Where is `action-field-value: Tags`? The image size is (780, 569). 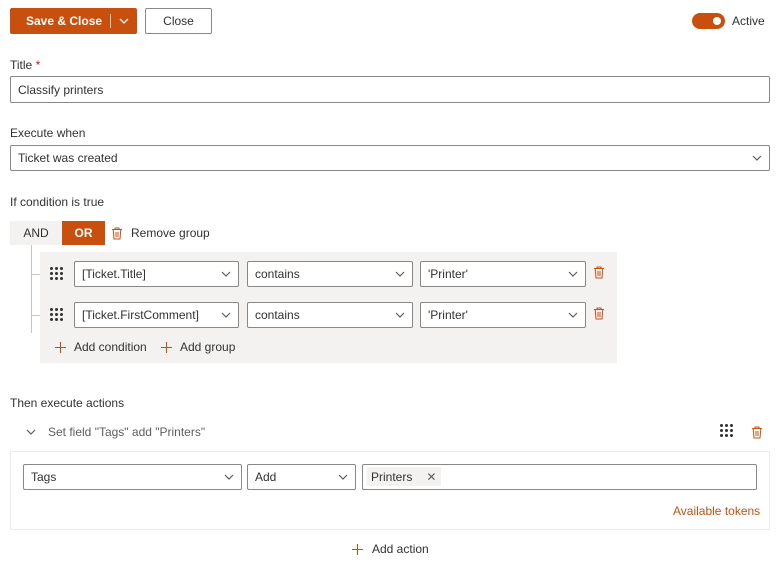
action-field-value: Tags is located at coordinates (44, 477).